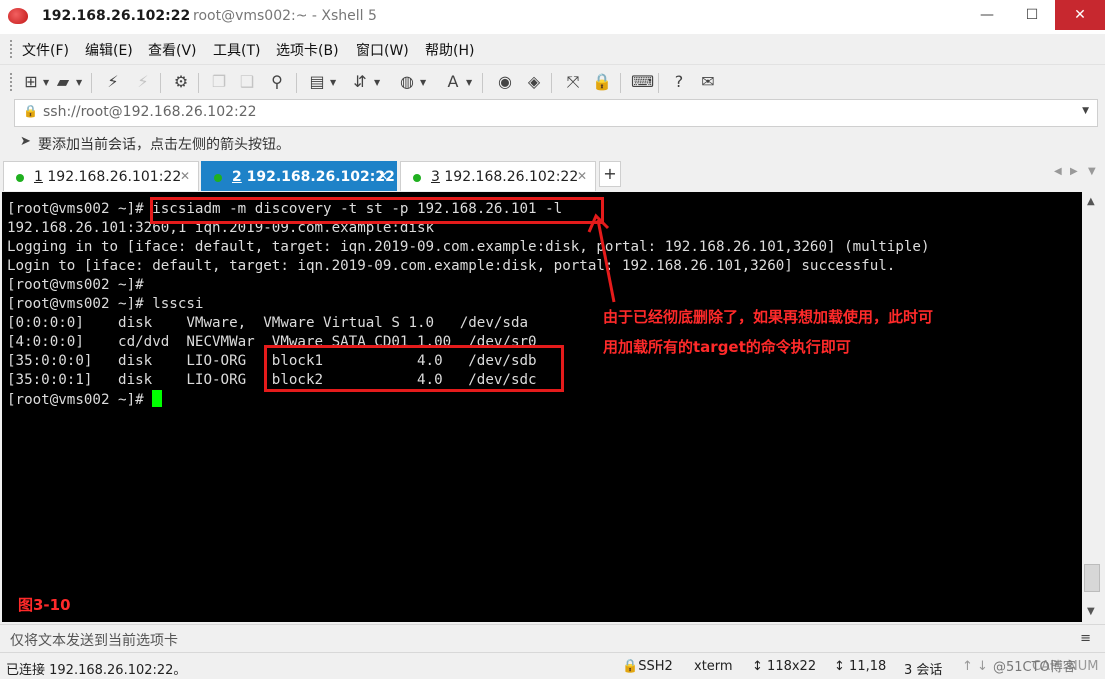 The image size is (1105, 679). What do you see at coordinates (505, 82) in the screenshot?
I see `xftp-icon: ◉` at bounding box center [505, 82].